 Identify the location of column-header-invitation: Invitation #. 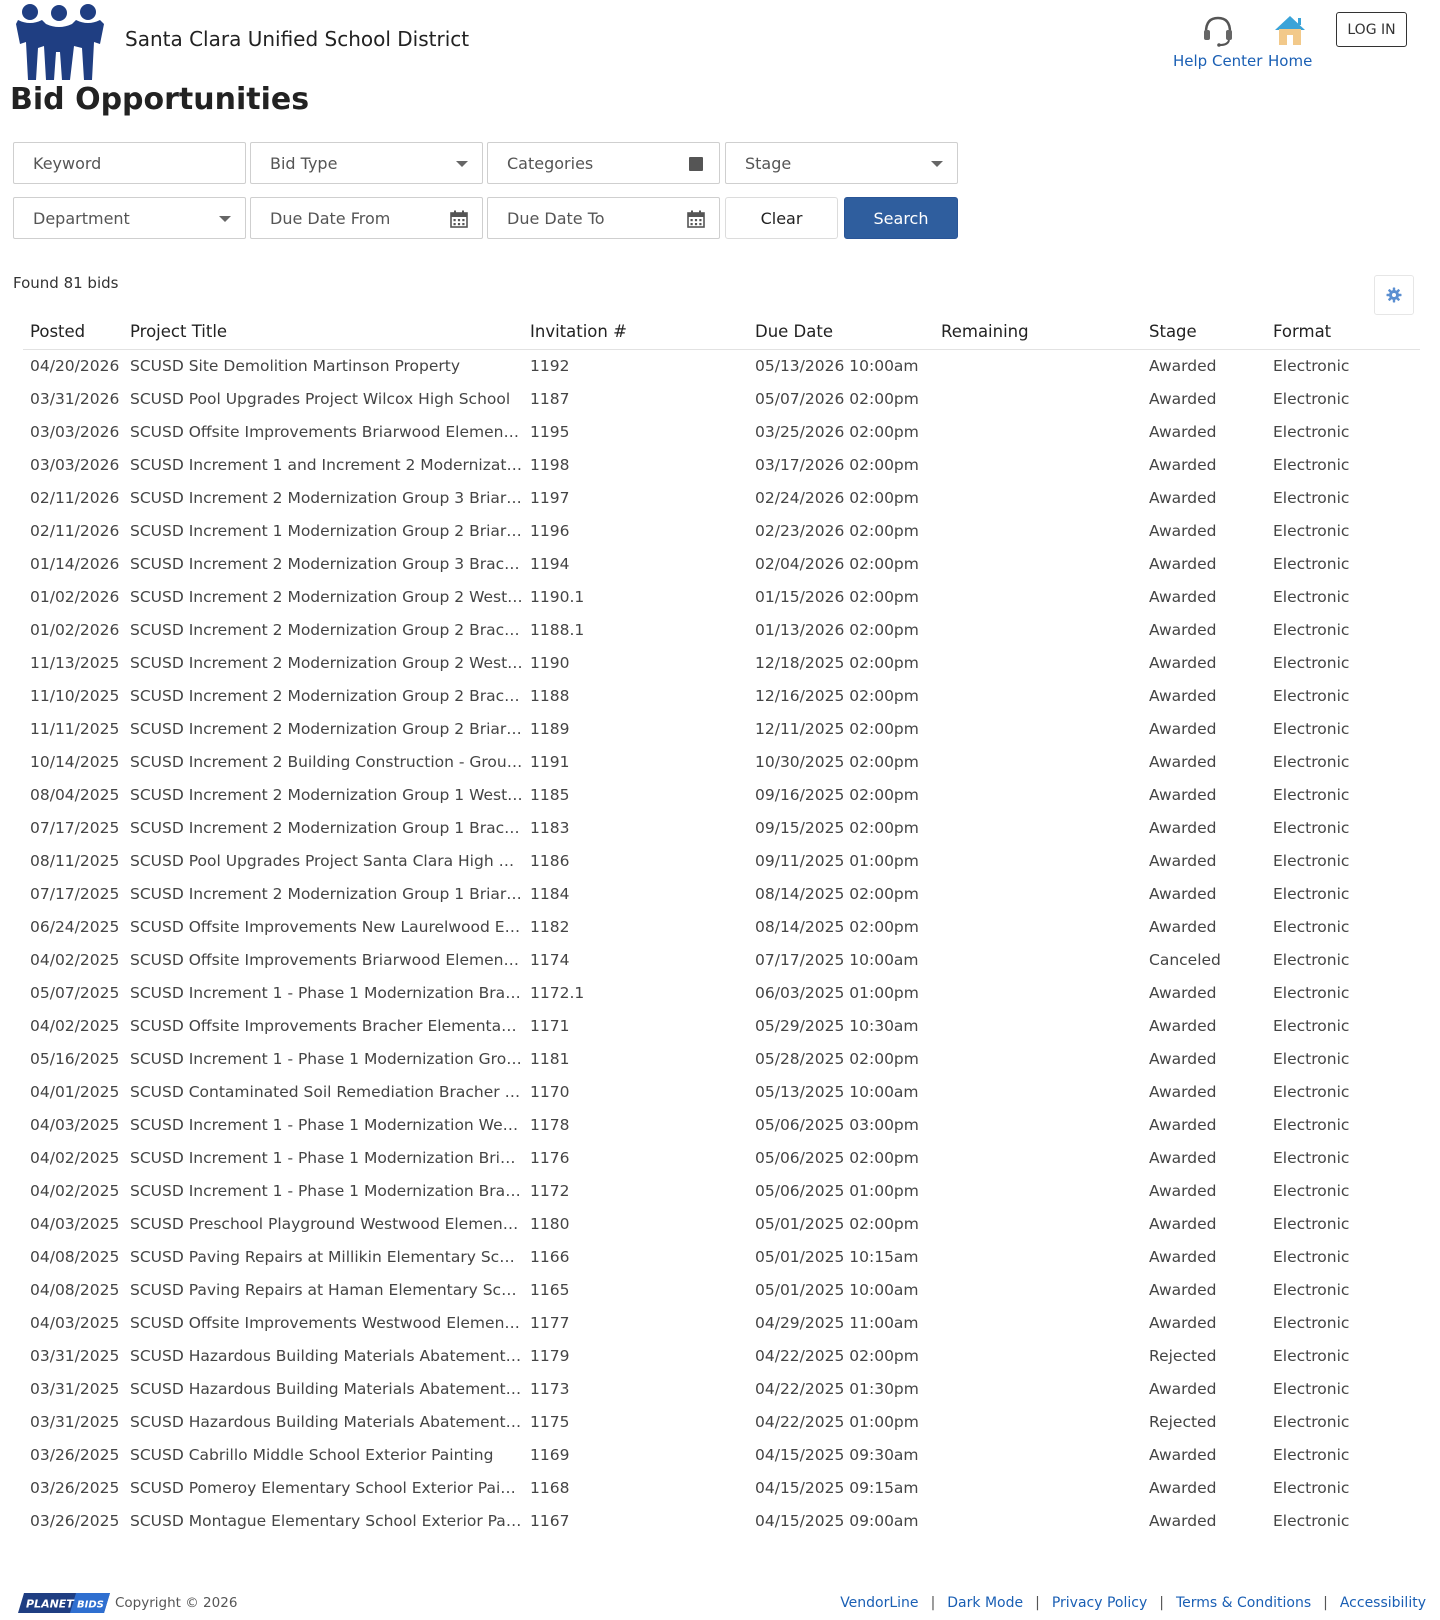
(635, 332).